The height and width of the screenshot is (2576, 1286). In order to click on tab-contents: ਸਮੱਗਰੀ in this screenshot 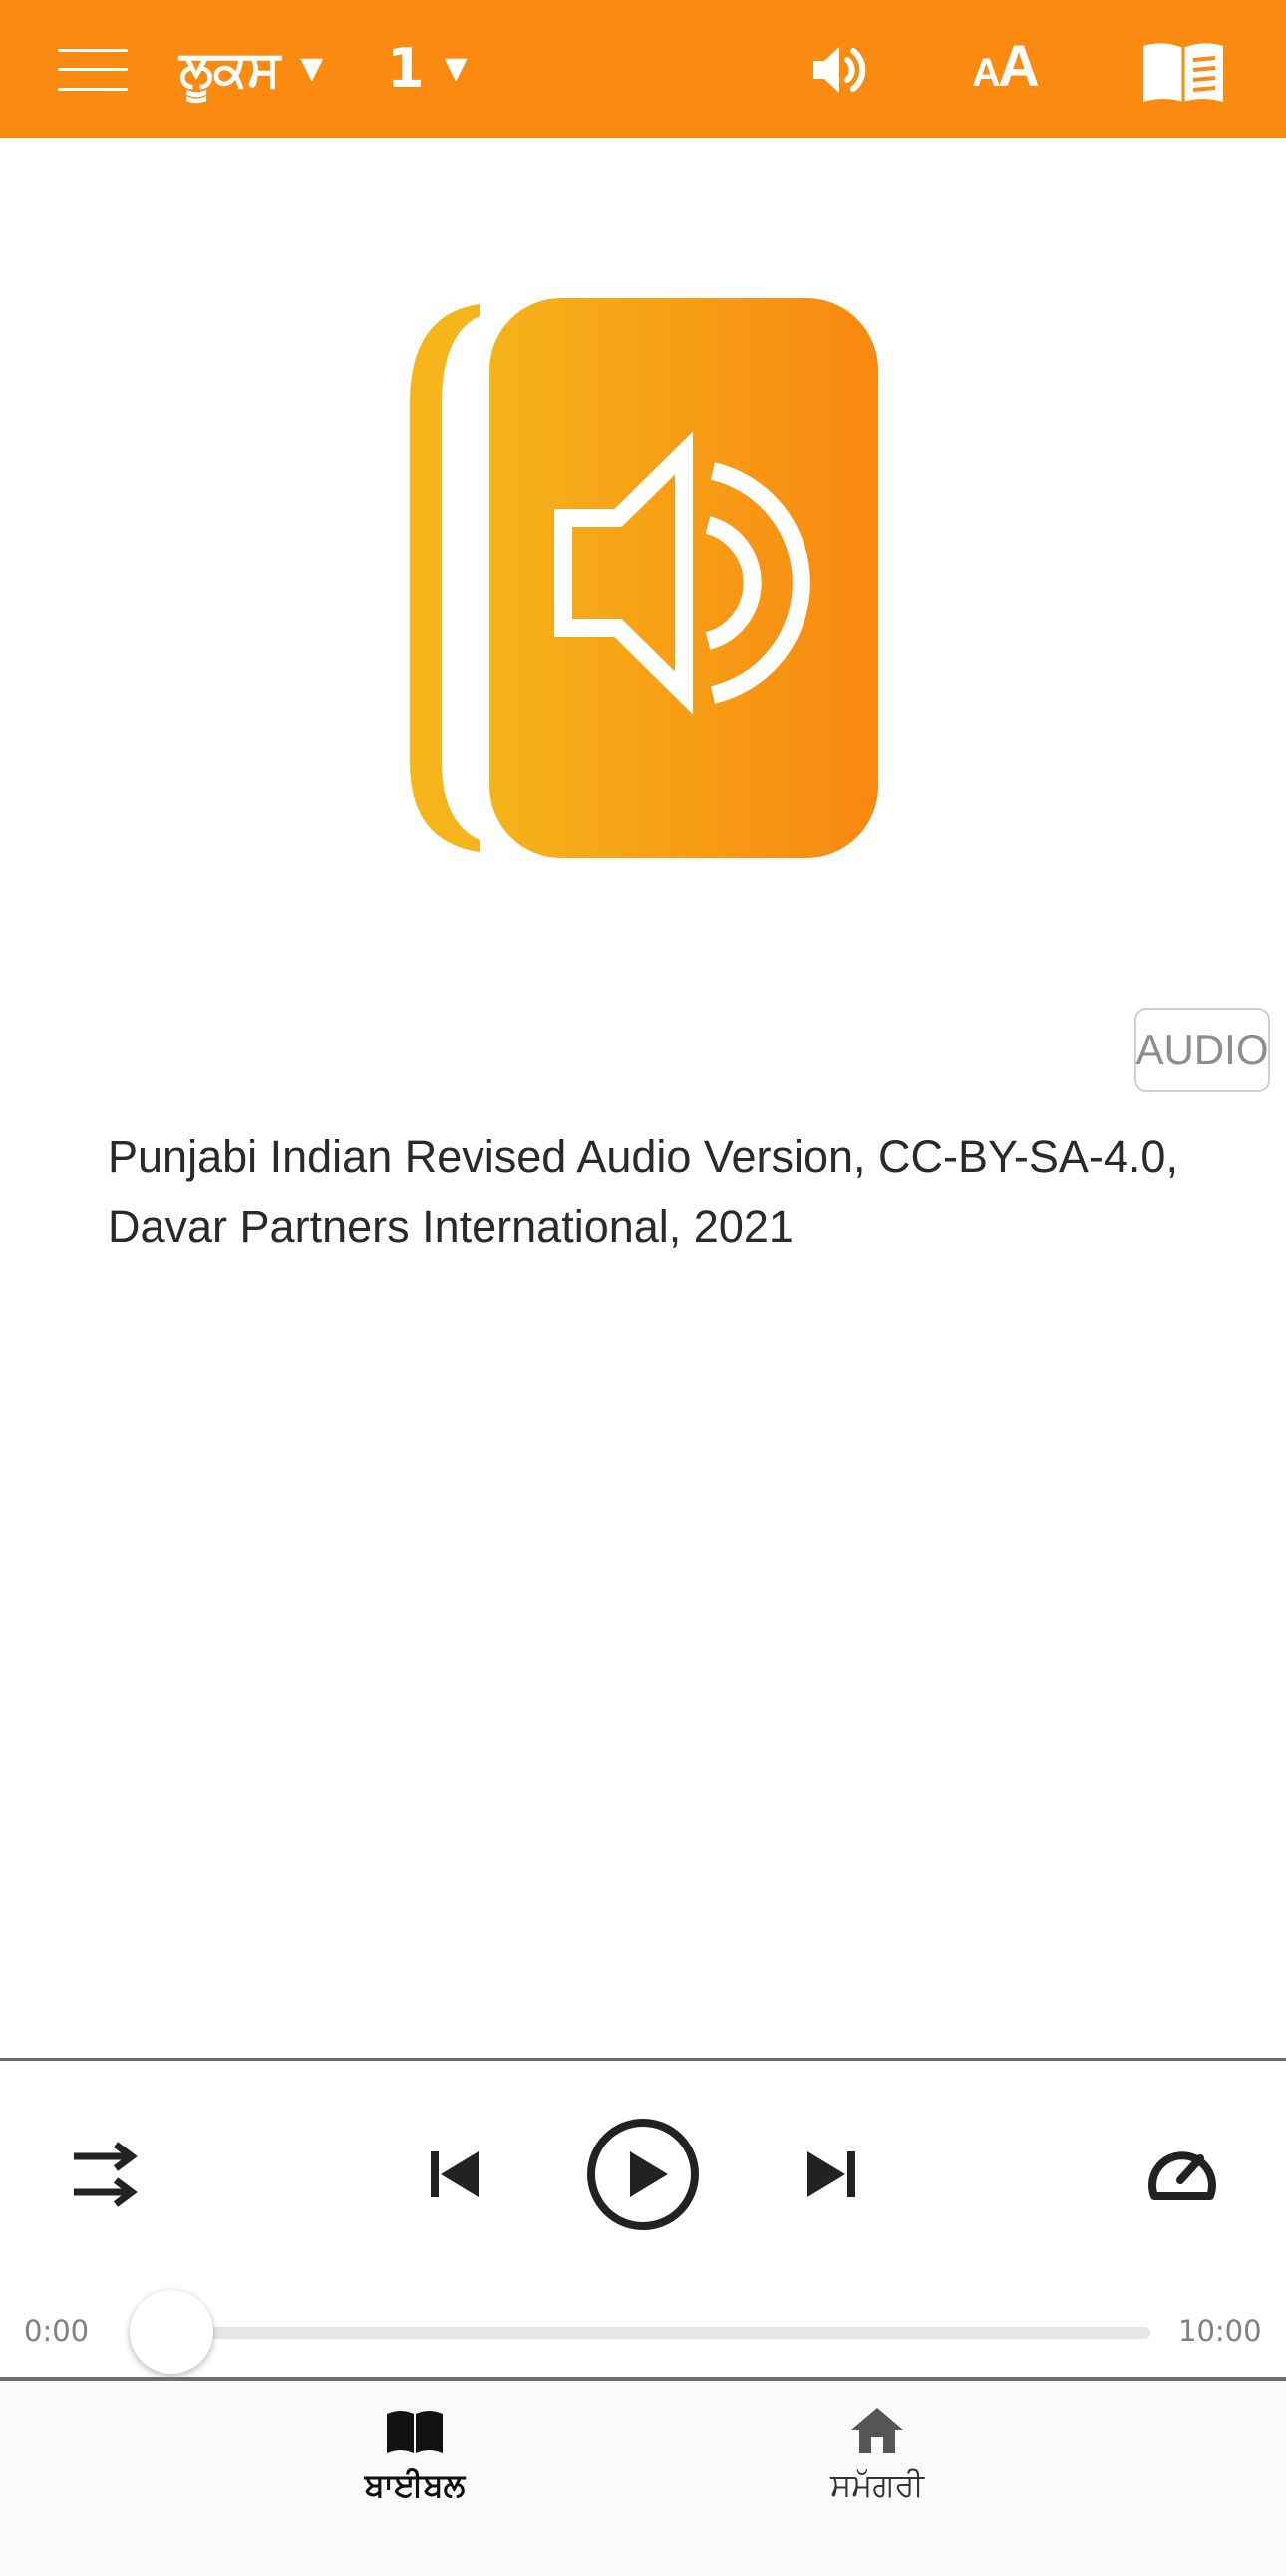, I will do `click(877, 2480)`.